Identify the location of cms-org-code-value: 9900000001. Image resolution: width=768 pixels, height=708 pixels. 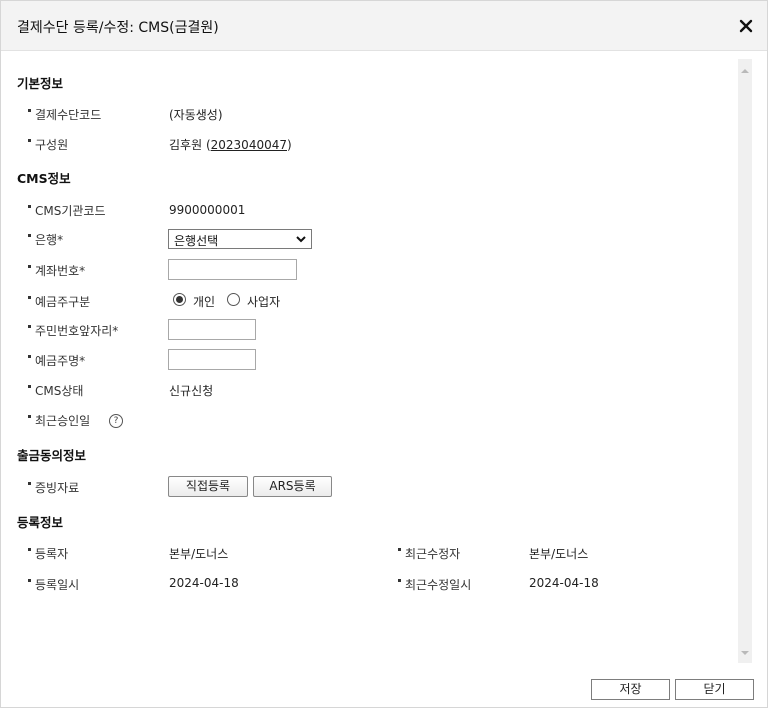
(207, 210).